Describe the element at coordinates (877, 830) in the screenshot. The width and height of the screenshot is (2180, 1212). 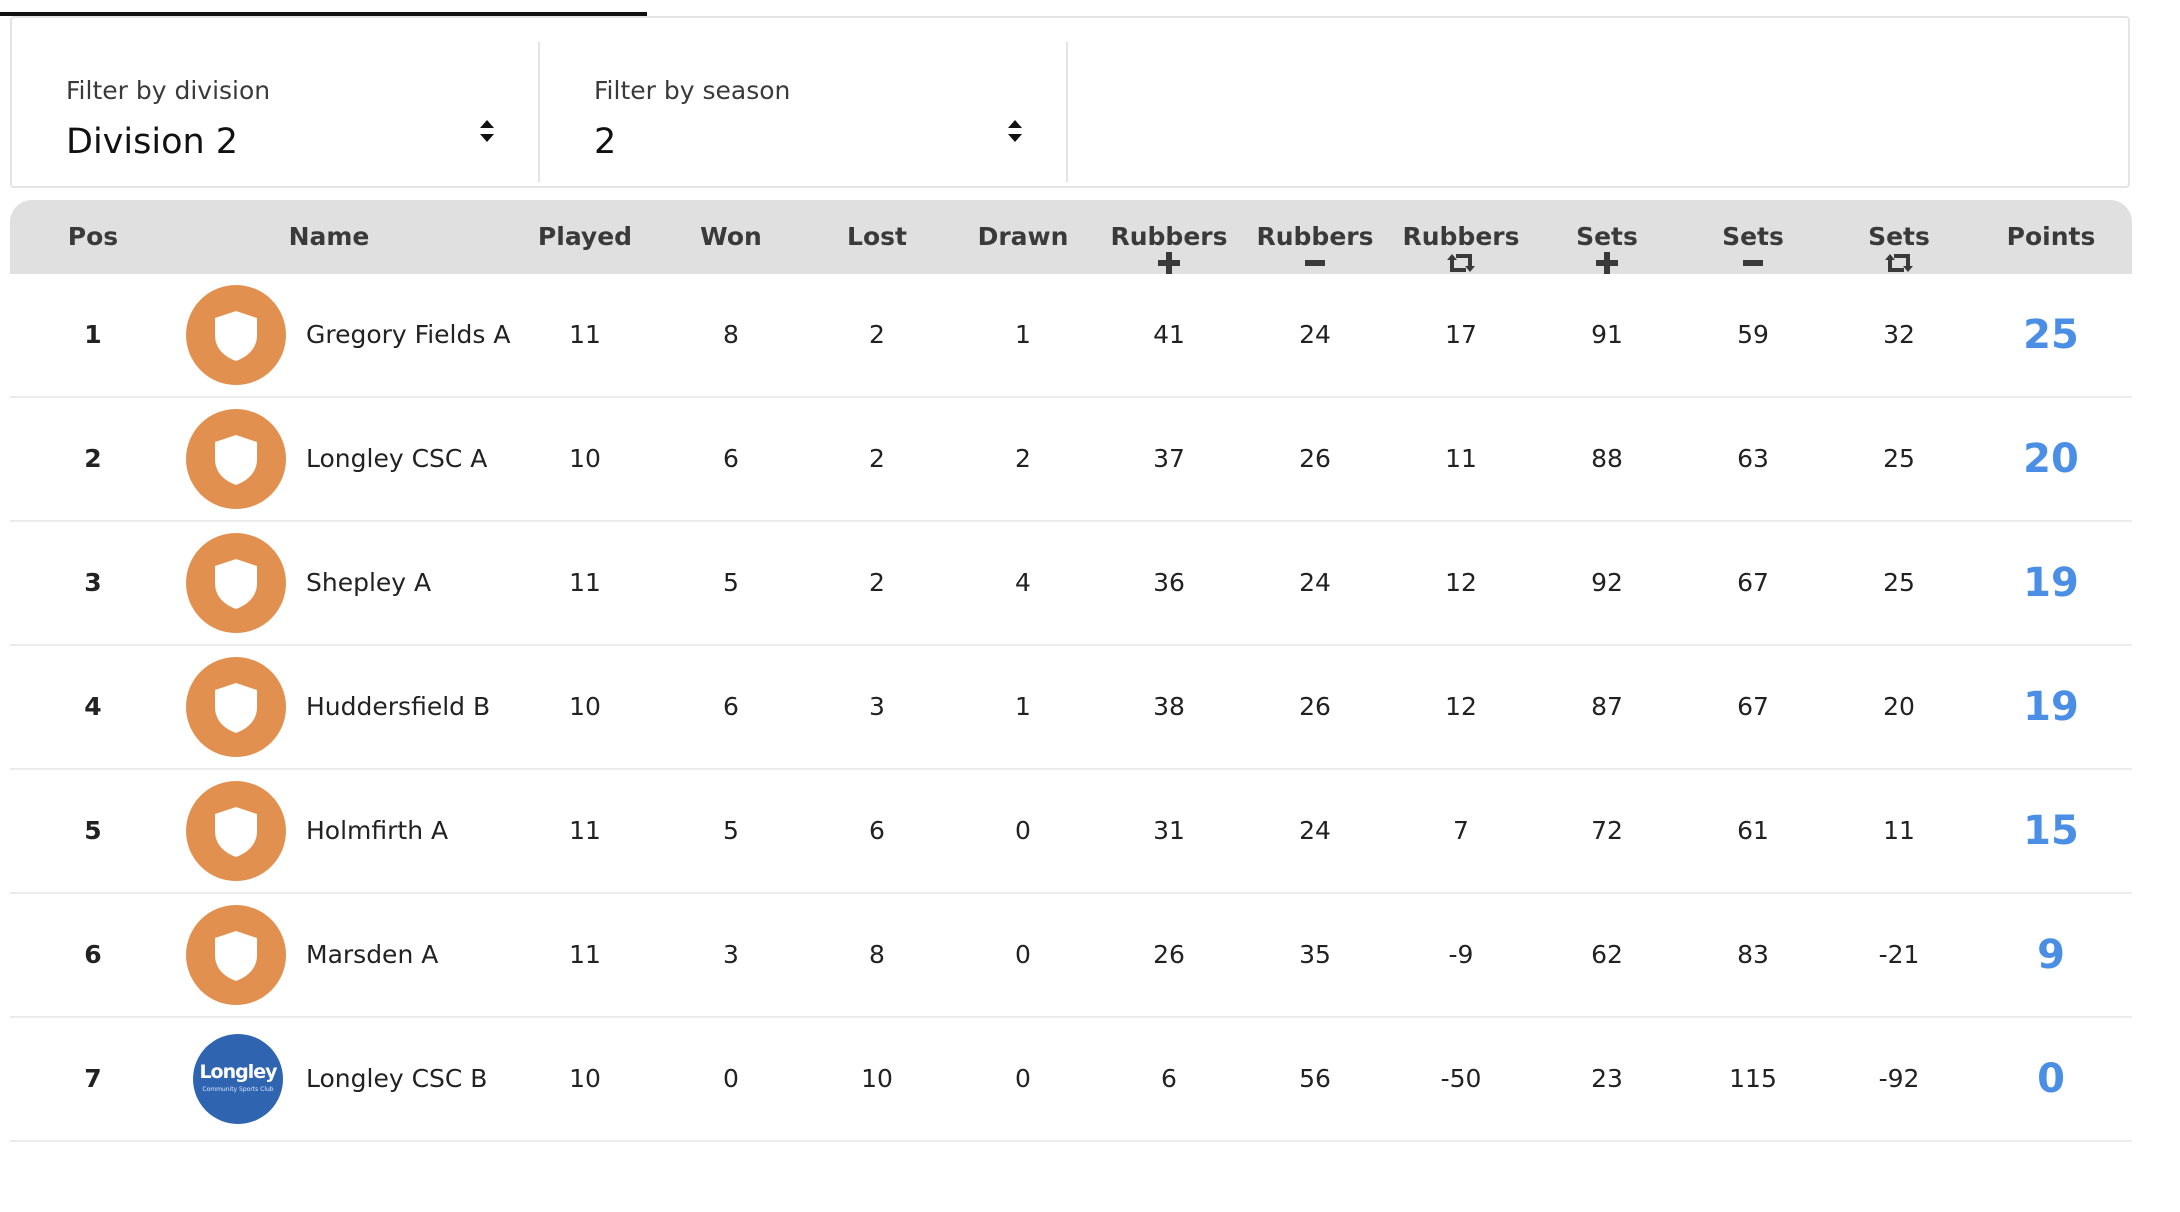
I see `cell-lost: 6` at that location.